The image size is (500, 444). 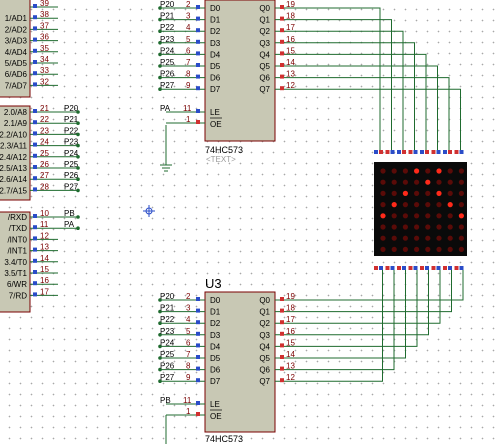 What do you see at coordinates (375, 113) in the screenshot?
I see `wire-top-bus` at bounding box center [375, 113].